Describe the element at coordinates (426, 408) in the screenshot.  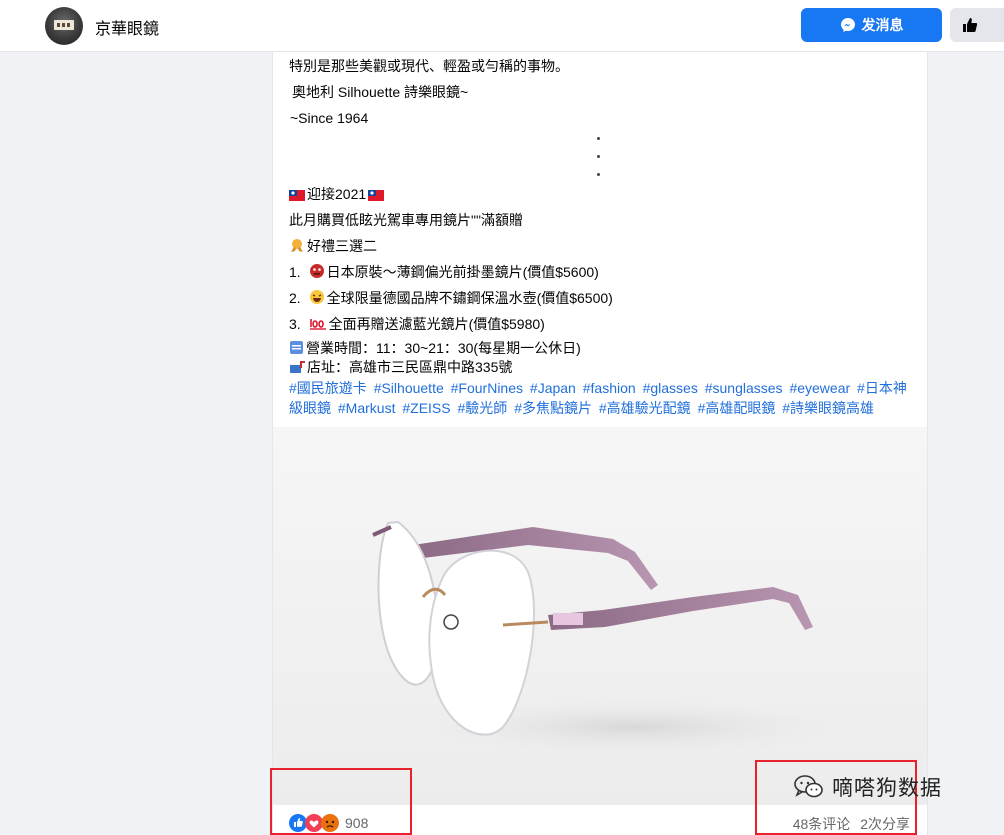
I see `hashtag-link: #ZEISS` at that location.